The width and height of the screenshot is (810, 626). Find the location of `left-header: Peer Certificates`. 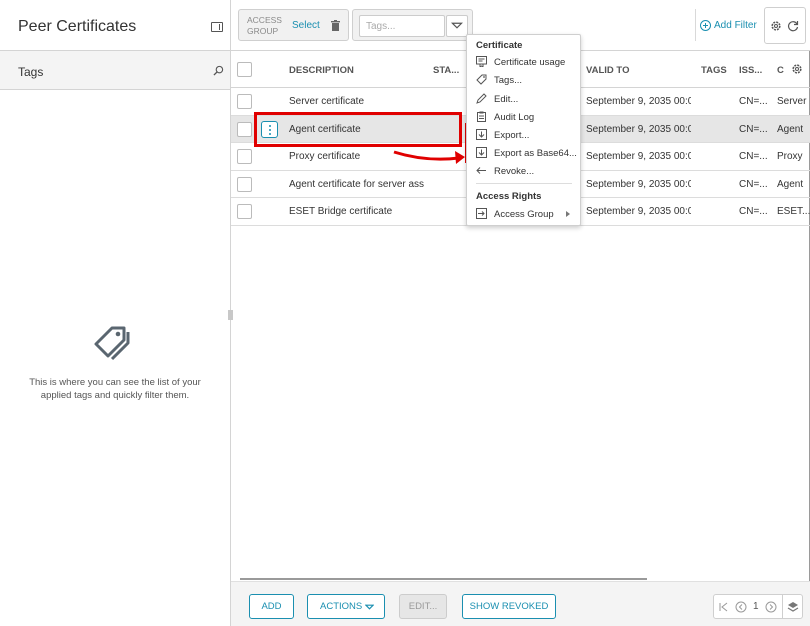

left-header: Peer Certificates is located at coordinates (115, 25).